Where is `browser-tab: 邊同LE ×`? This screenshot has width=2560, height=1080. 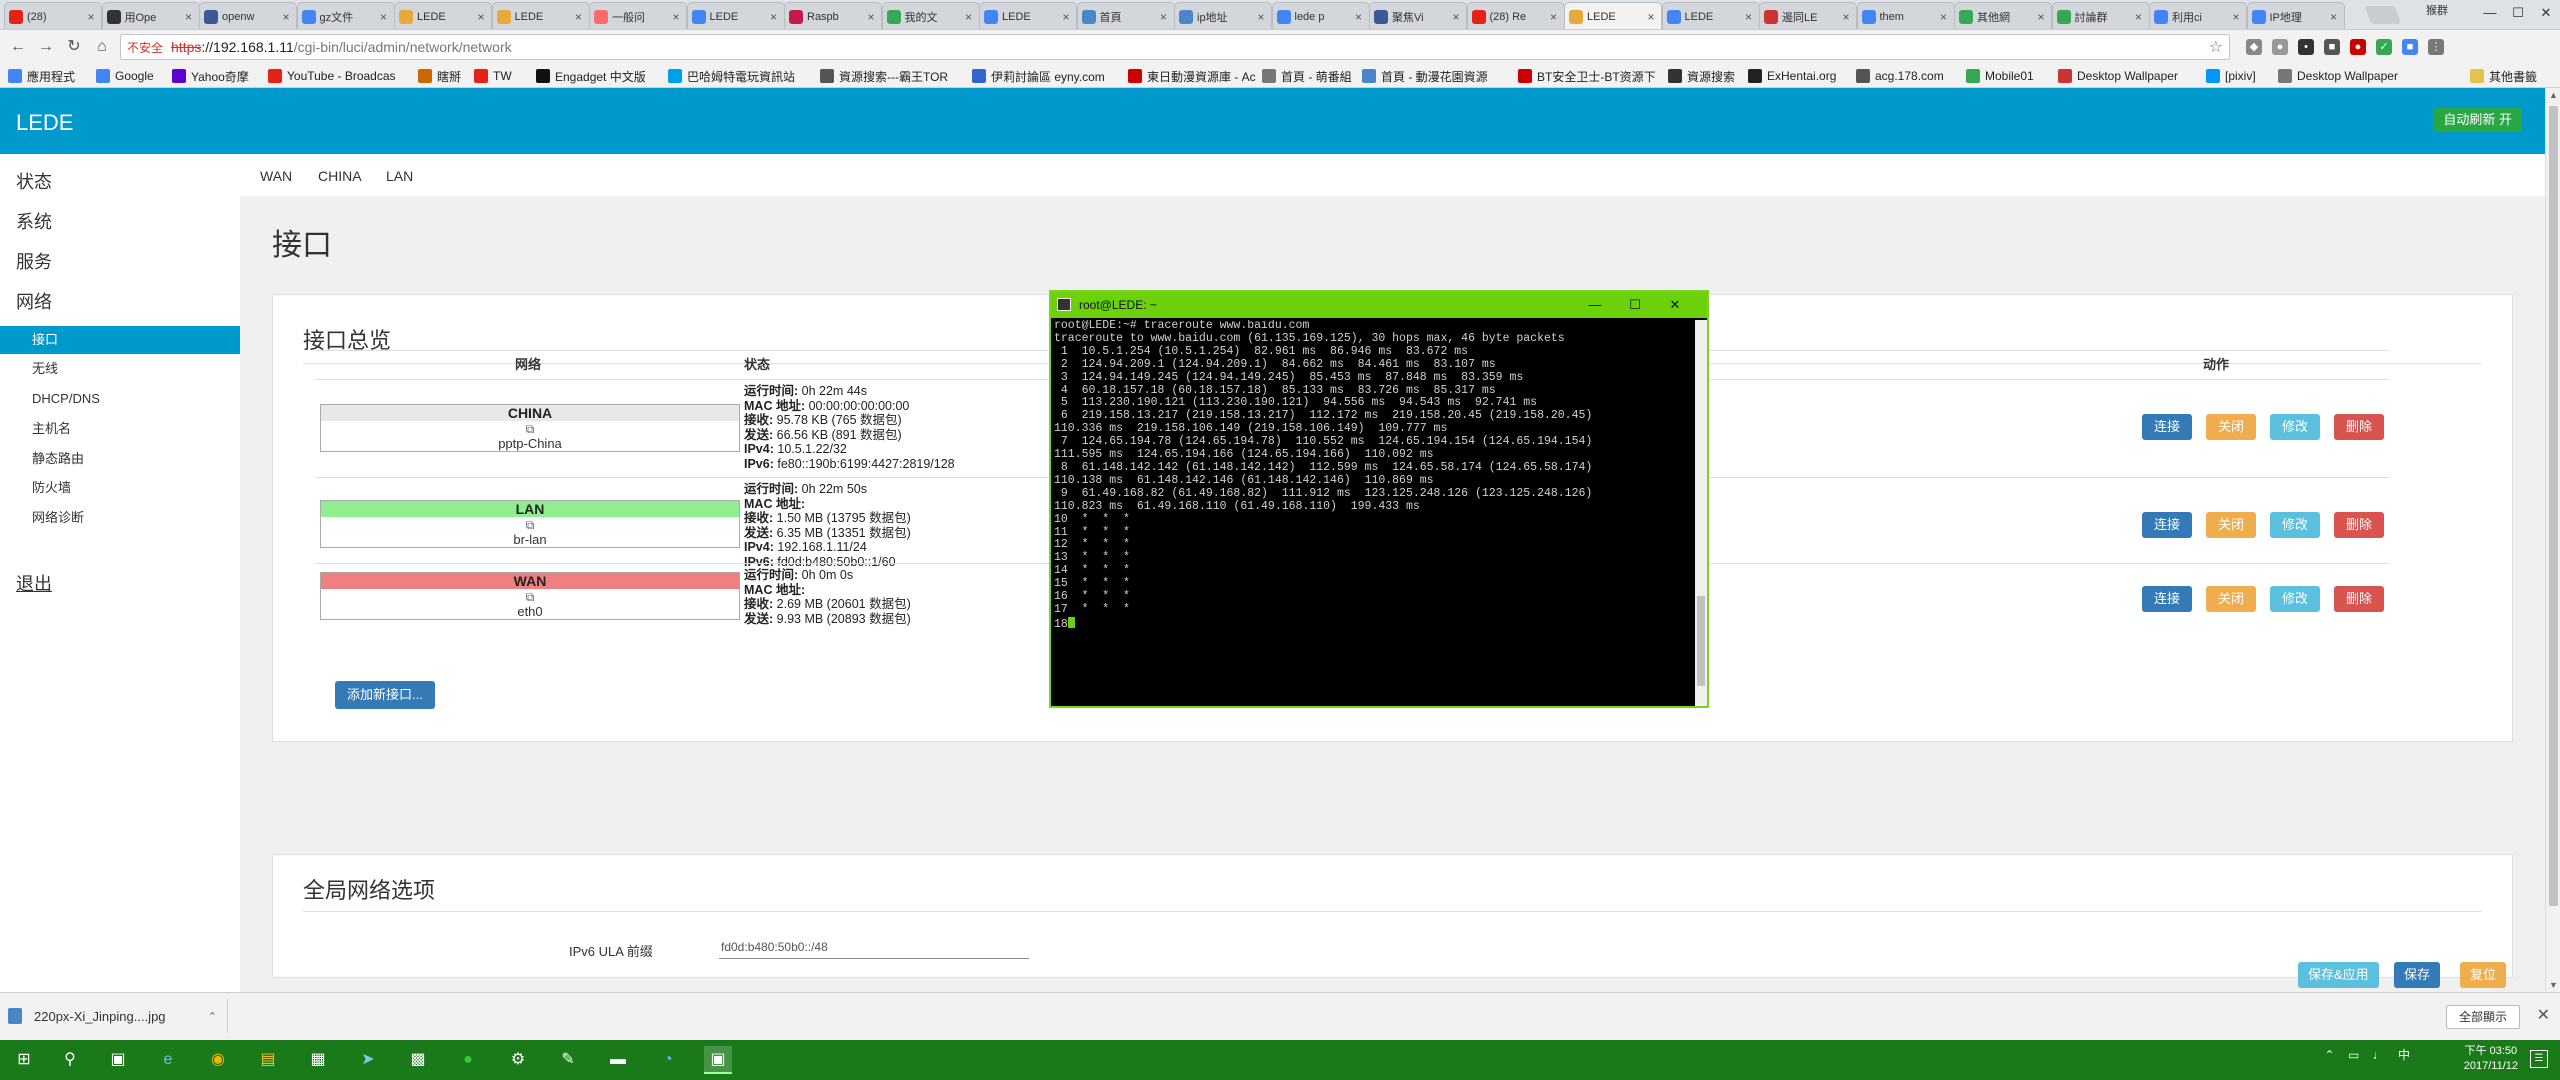 browser-tab: 邊同LE × is located at coordinates (1808, 15).